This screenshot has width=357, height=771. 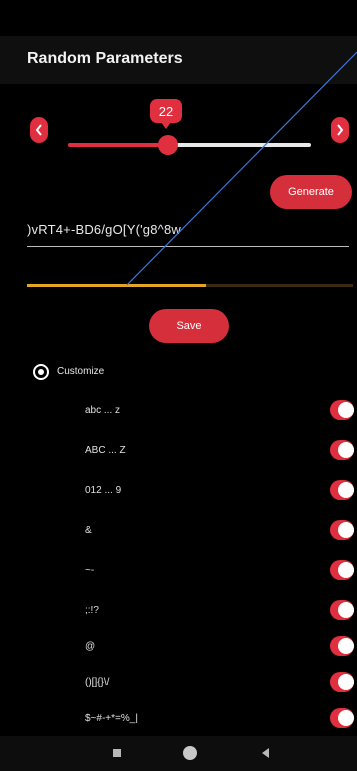 I want to click on option-label: &, so click(x=88, y=530).